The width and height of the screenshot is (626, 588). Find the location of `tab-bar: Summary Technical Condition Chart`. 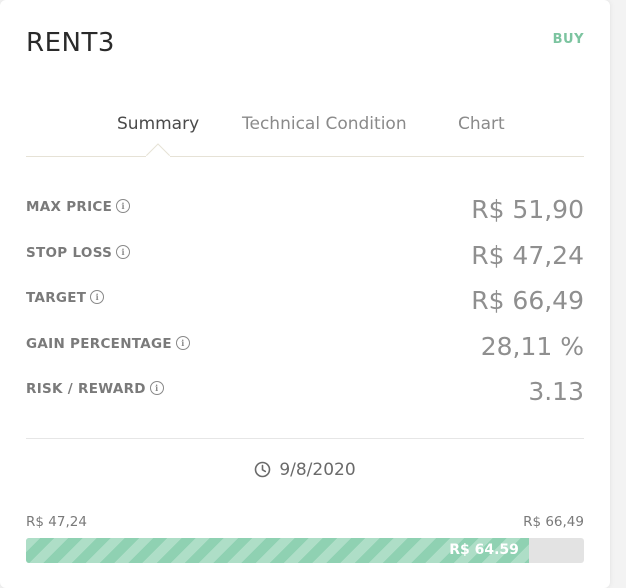

tab-bar: Summary Technical Condition Chart is located at coordinates (305, 128).